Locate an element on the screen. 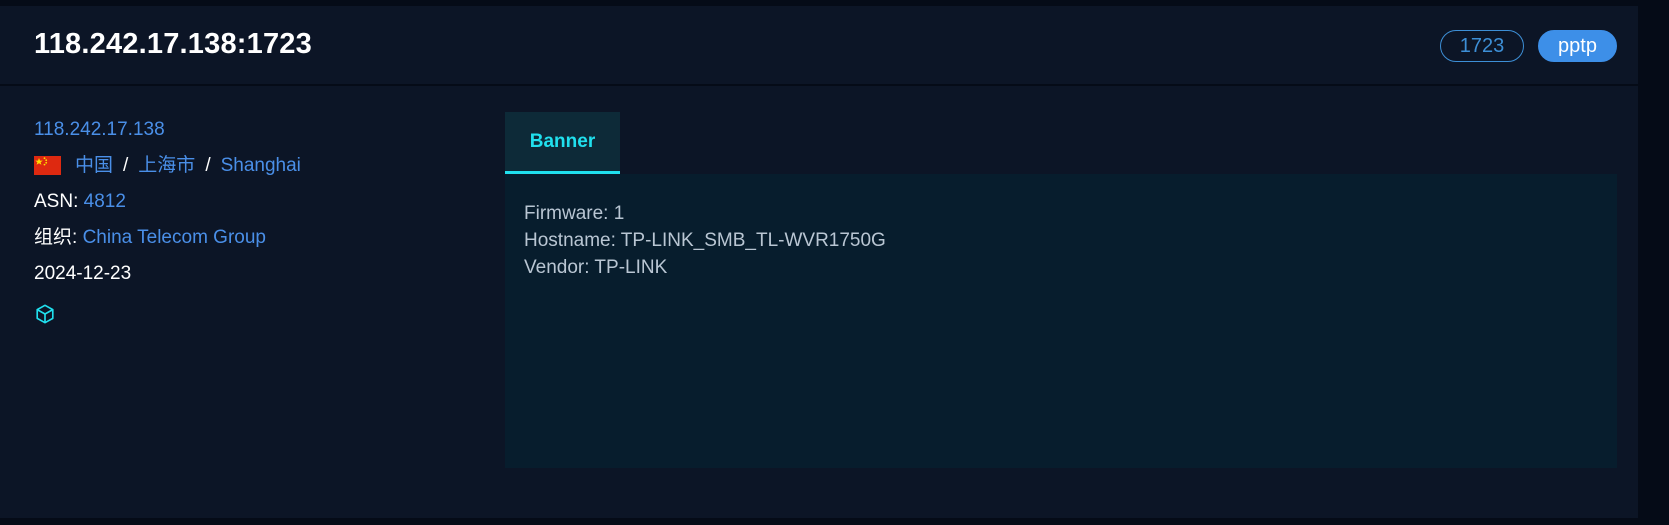 This screenshot has height=525, width=1669. banner-line: Vendor: TP-LINK is located at coordinates (596, 267).